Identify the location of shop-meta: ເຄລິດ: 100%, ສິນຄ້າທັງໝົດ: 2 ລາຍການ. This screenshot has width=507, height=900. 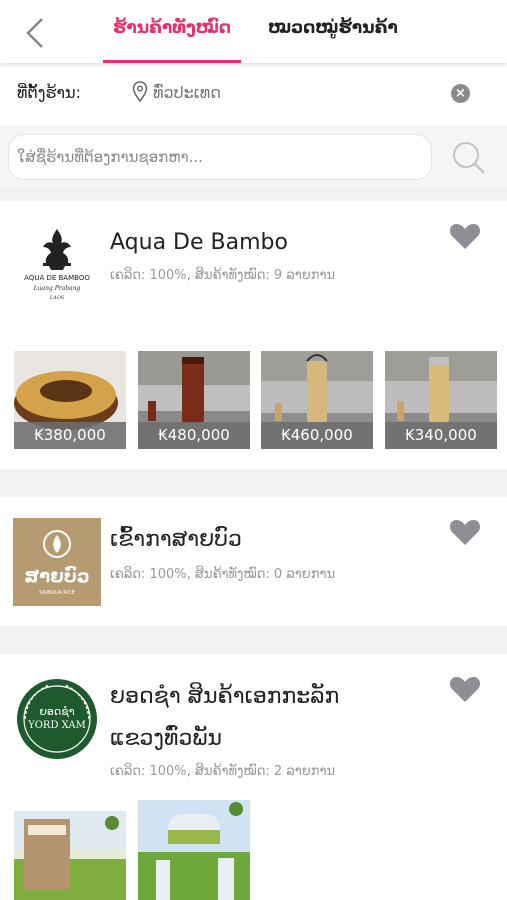
(223, 771).